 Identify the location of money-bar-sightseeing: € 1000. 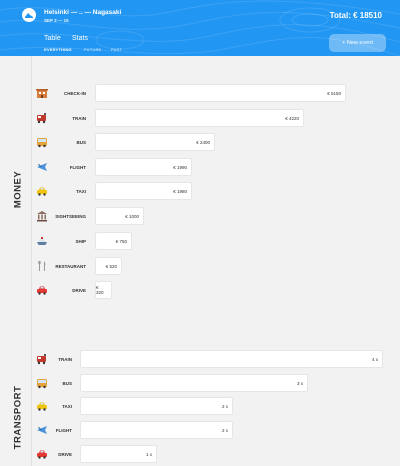
(119, 216).